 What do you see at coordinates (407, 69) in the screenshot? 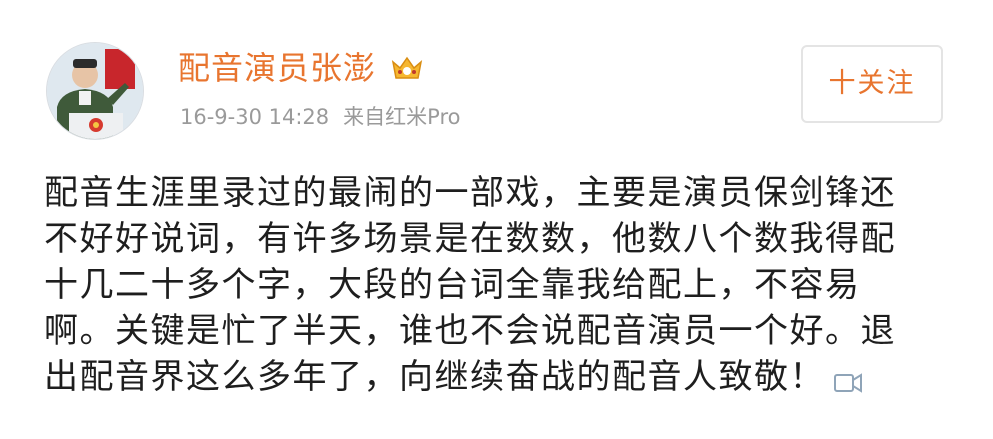
I see `vip-crown-icon` at bounding box center [407, 69].